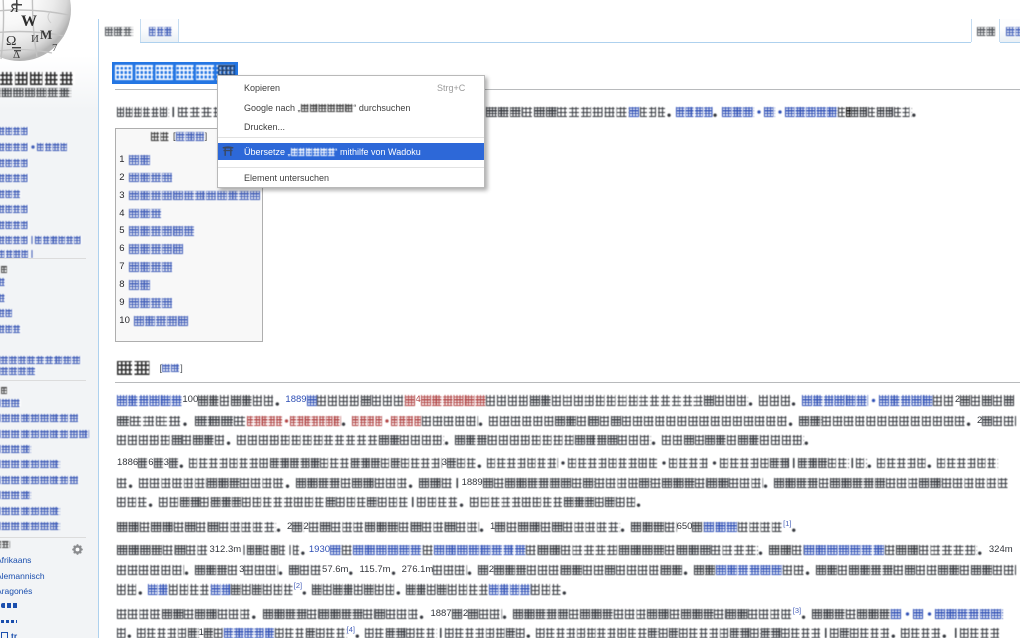 The image size is (1020, 638). What do you see at coordinates (35, 39) in the screenshot?
I see `svg-text: И` at bounding box center [35, 39].